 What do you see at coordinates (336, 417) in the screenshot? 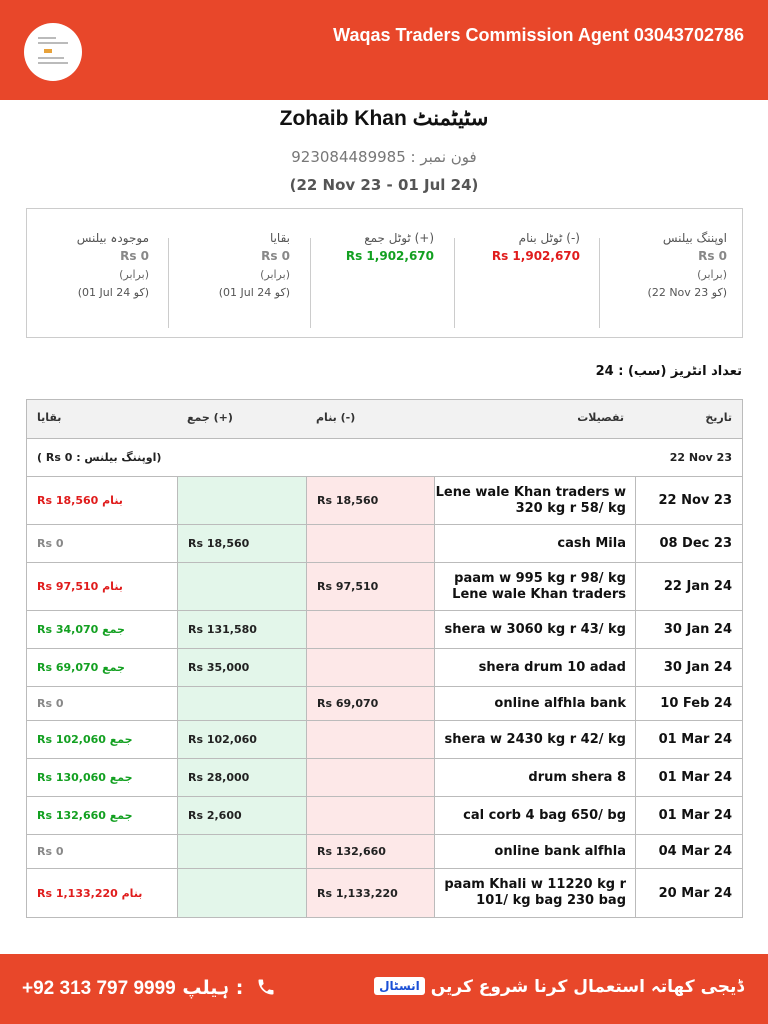
I see `header-debit: بنام (-)` at bounding box center [336, 417].